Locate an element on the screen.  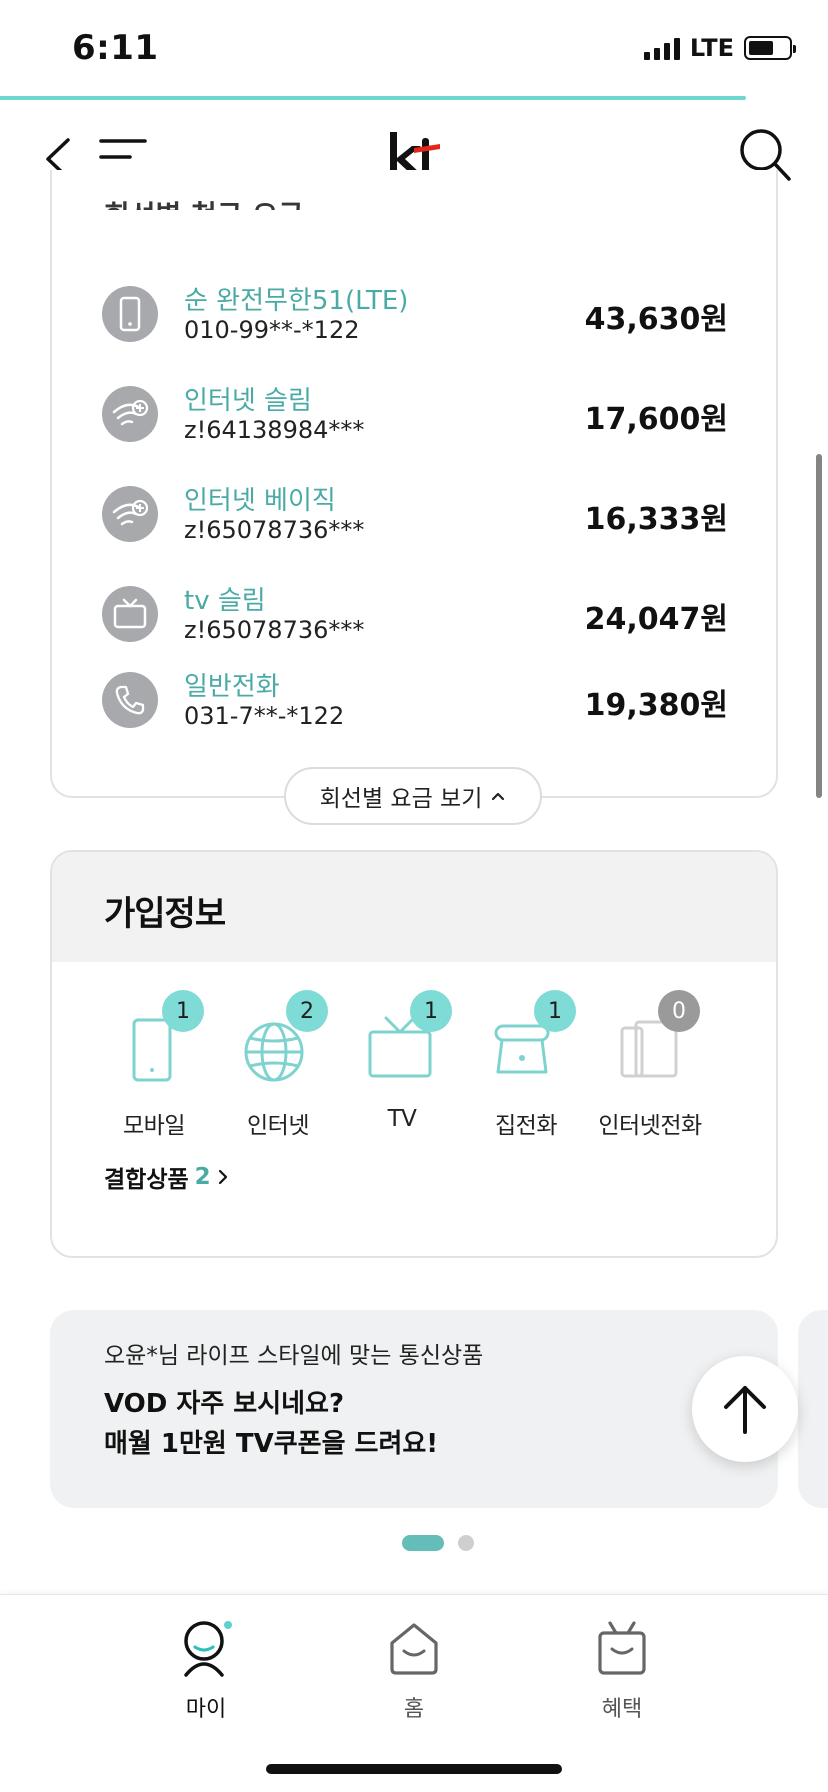
product-home-phone: 1 집전화 is located at coordinates (526, 1071).